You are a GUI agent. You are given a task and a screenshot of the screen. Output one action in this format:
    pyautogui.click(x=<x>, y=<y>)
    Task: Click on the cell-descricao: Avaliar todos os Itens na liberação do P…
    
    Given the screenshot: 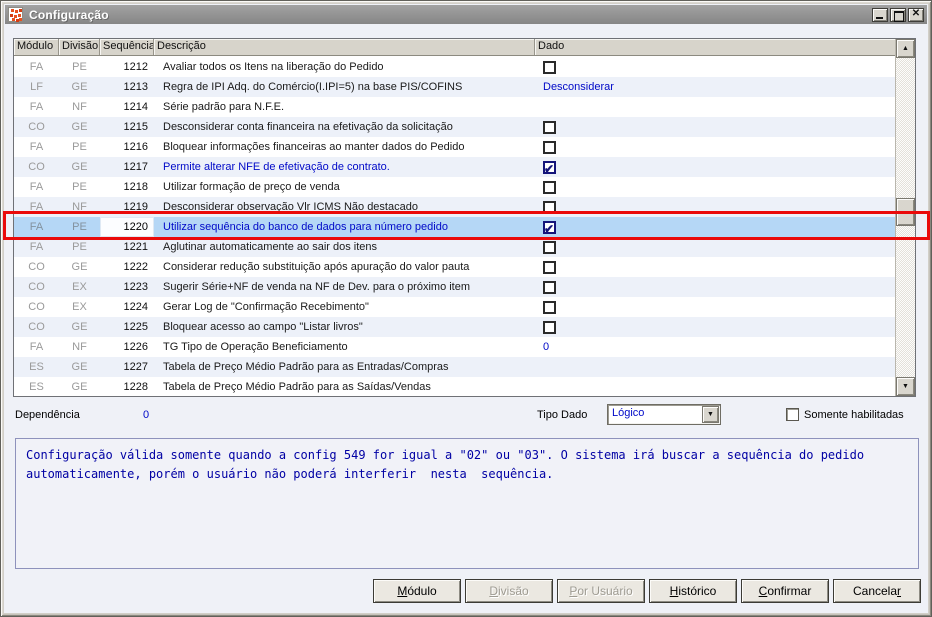 What is the action you would take?
    pyautogui.click(x=273, y=67)
    